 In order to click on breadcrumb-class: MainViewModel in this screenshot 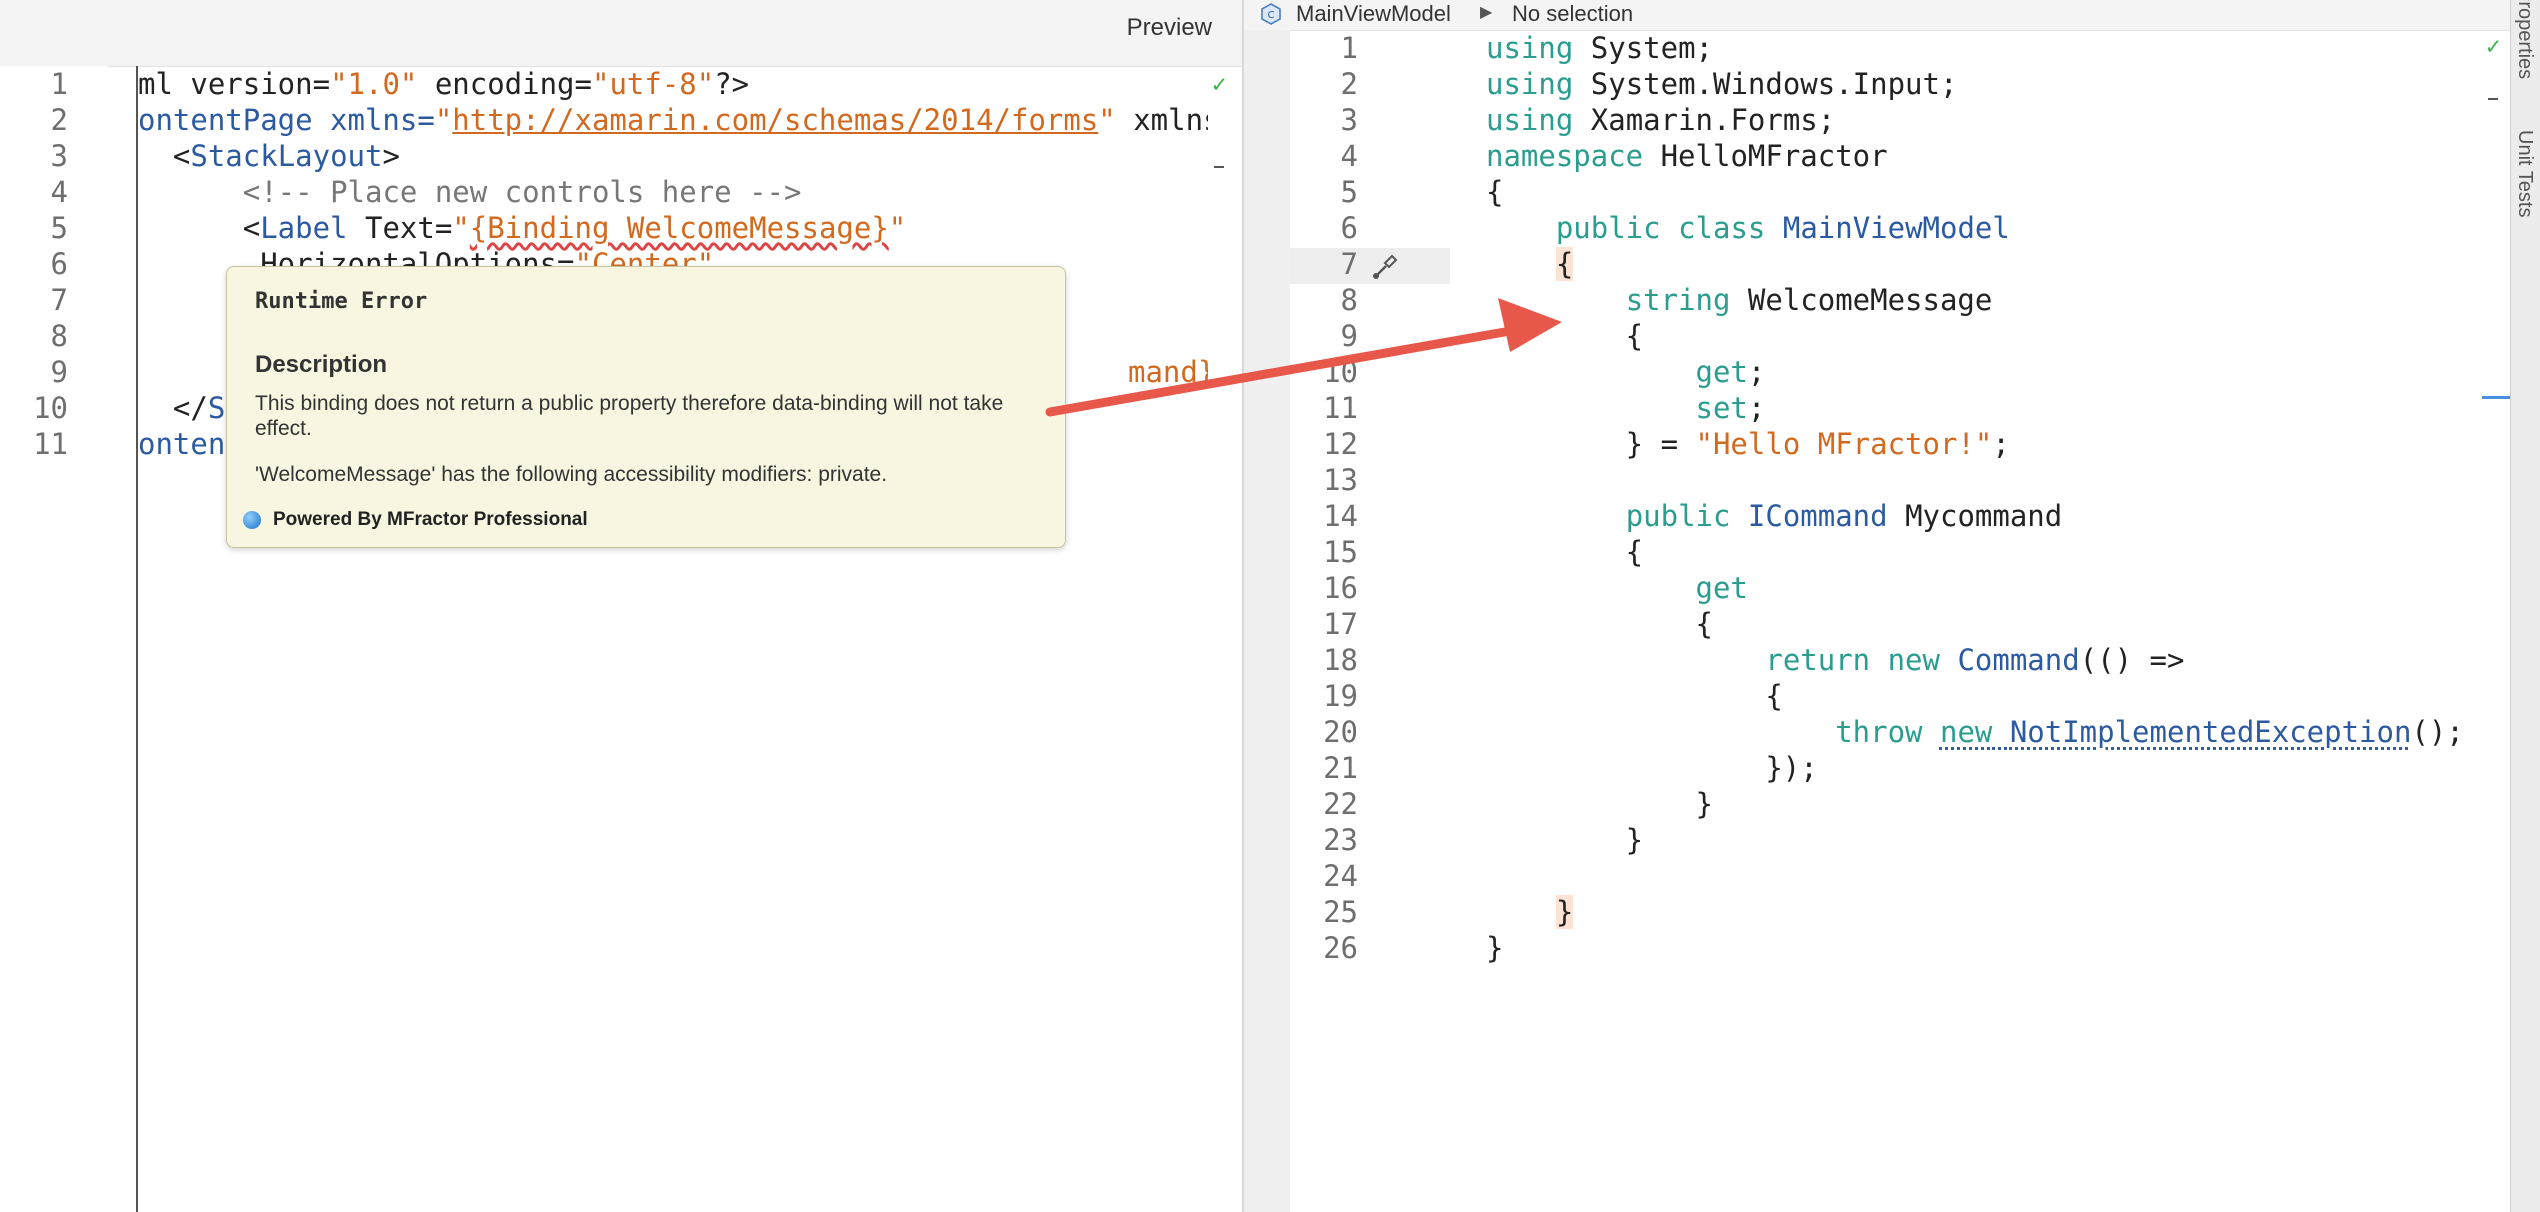, I will do `click(1373, 14)`.